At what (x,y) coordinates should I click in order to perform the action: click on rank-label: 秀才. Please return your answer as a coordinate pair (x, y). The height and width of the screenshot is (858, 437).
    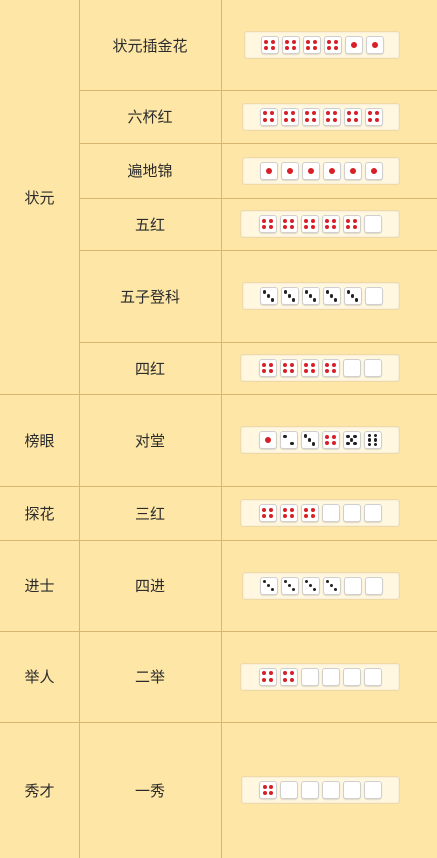
    Looking at the image, I should click on (39, 790).